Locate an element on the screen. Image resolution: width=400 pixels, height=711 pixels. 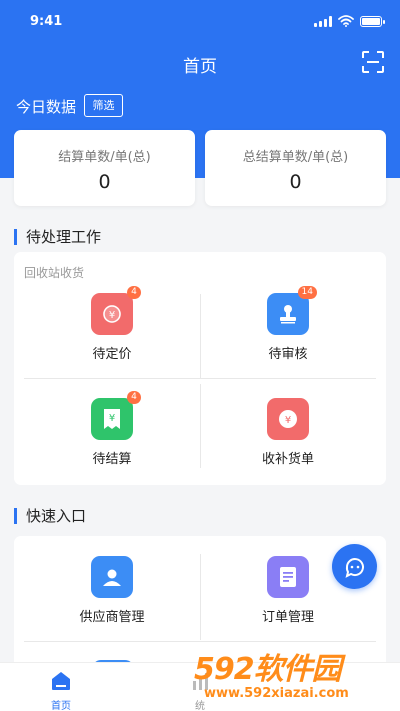
supplier-management-item: 供应商管理 is located at coordinates (112, 590).